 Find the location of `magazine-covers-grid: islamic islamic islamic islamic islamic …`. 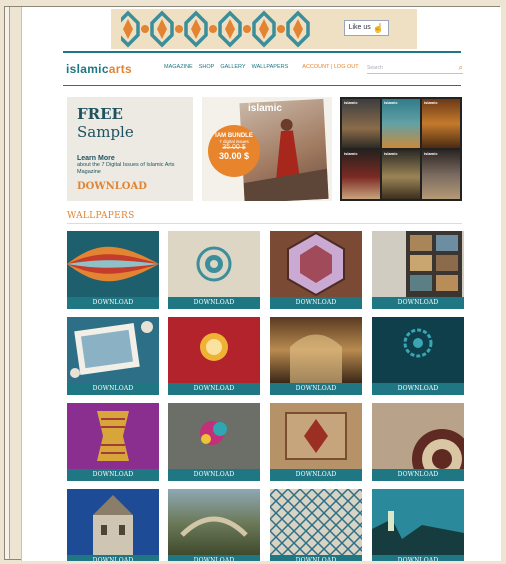

magazine-covers-grid: islamic islamic islamic islamic islamic … is located at coordinates (401, 149).